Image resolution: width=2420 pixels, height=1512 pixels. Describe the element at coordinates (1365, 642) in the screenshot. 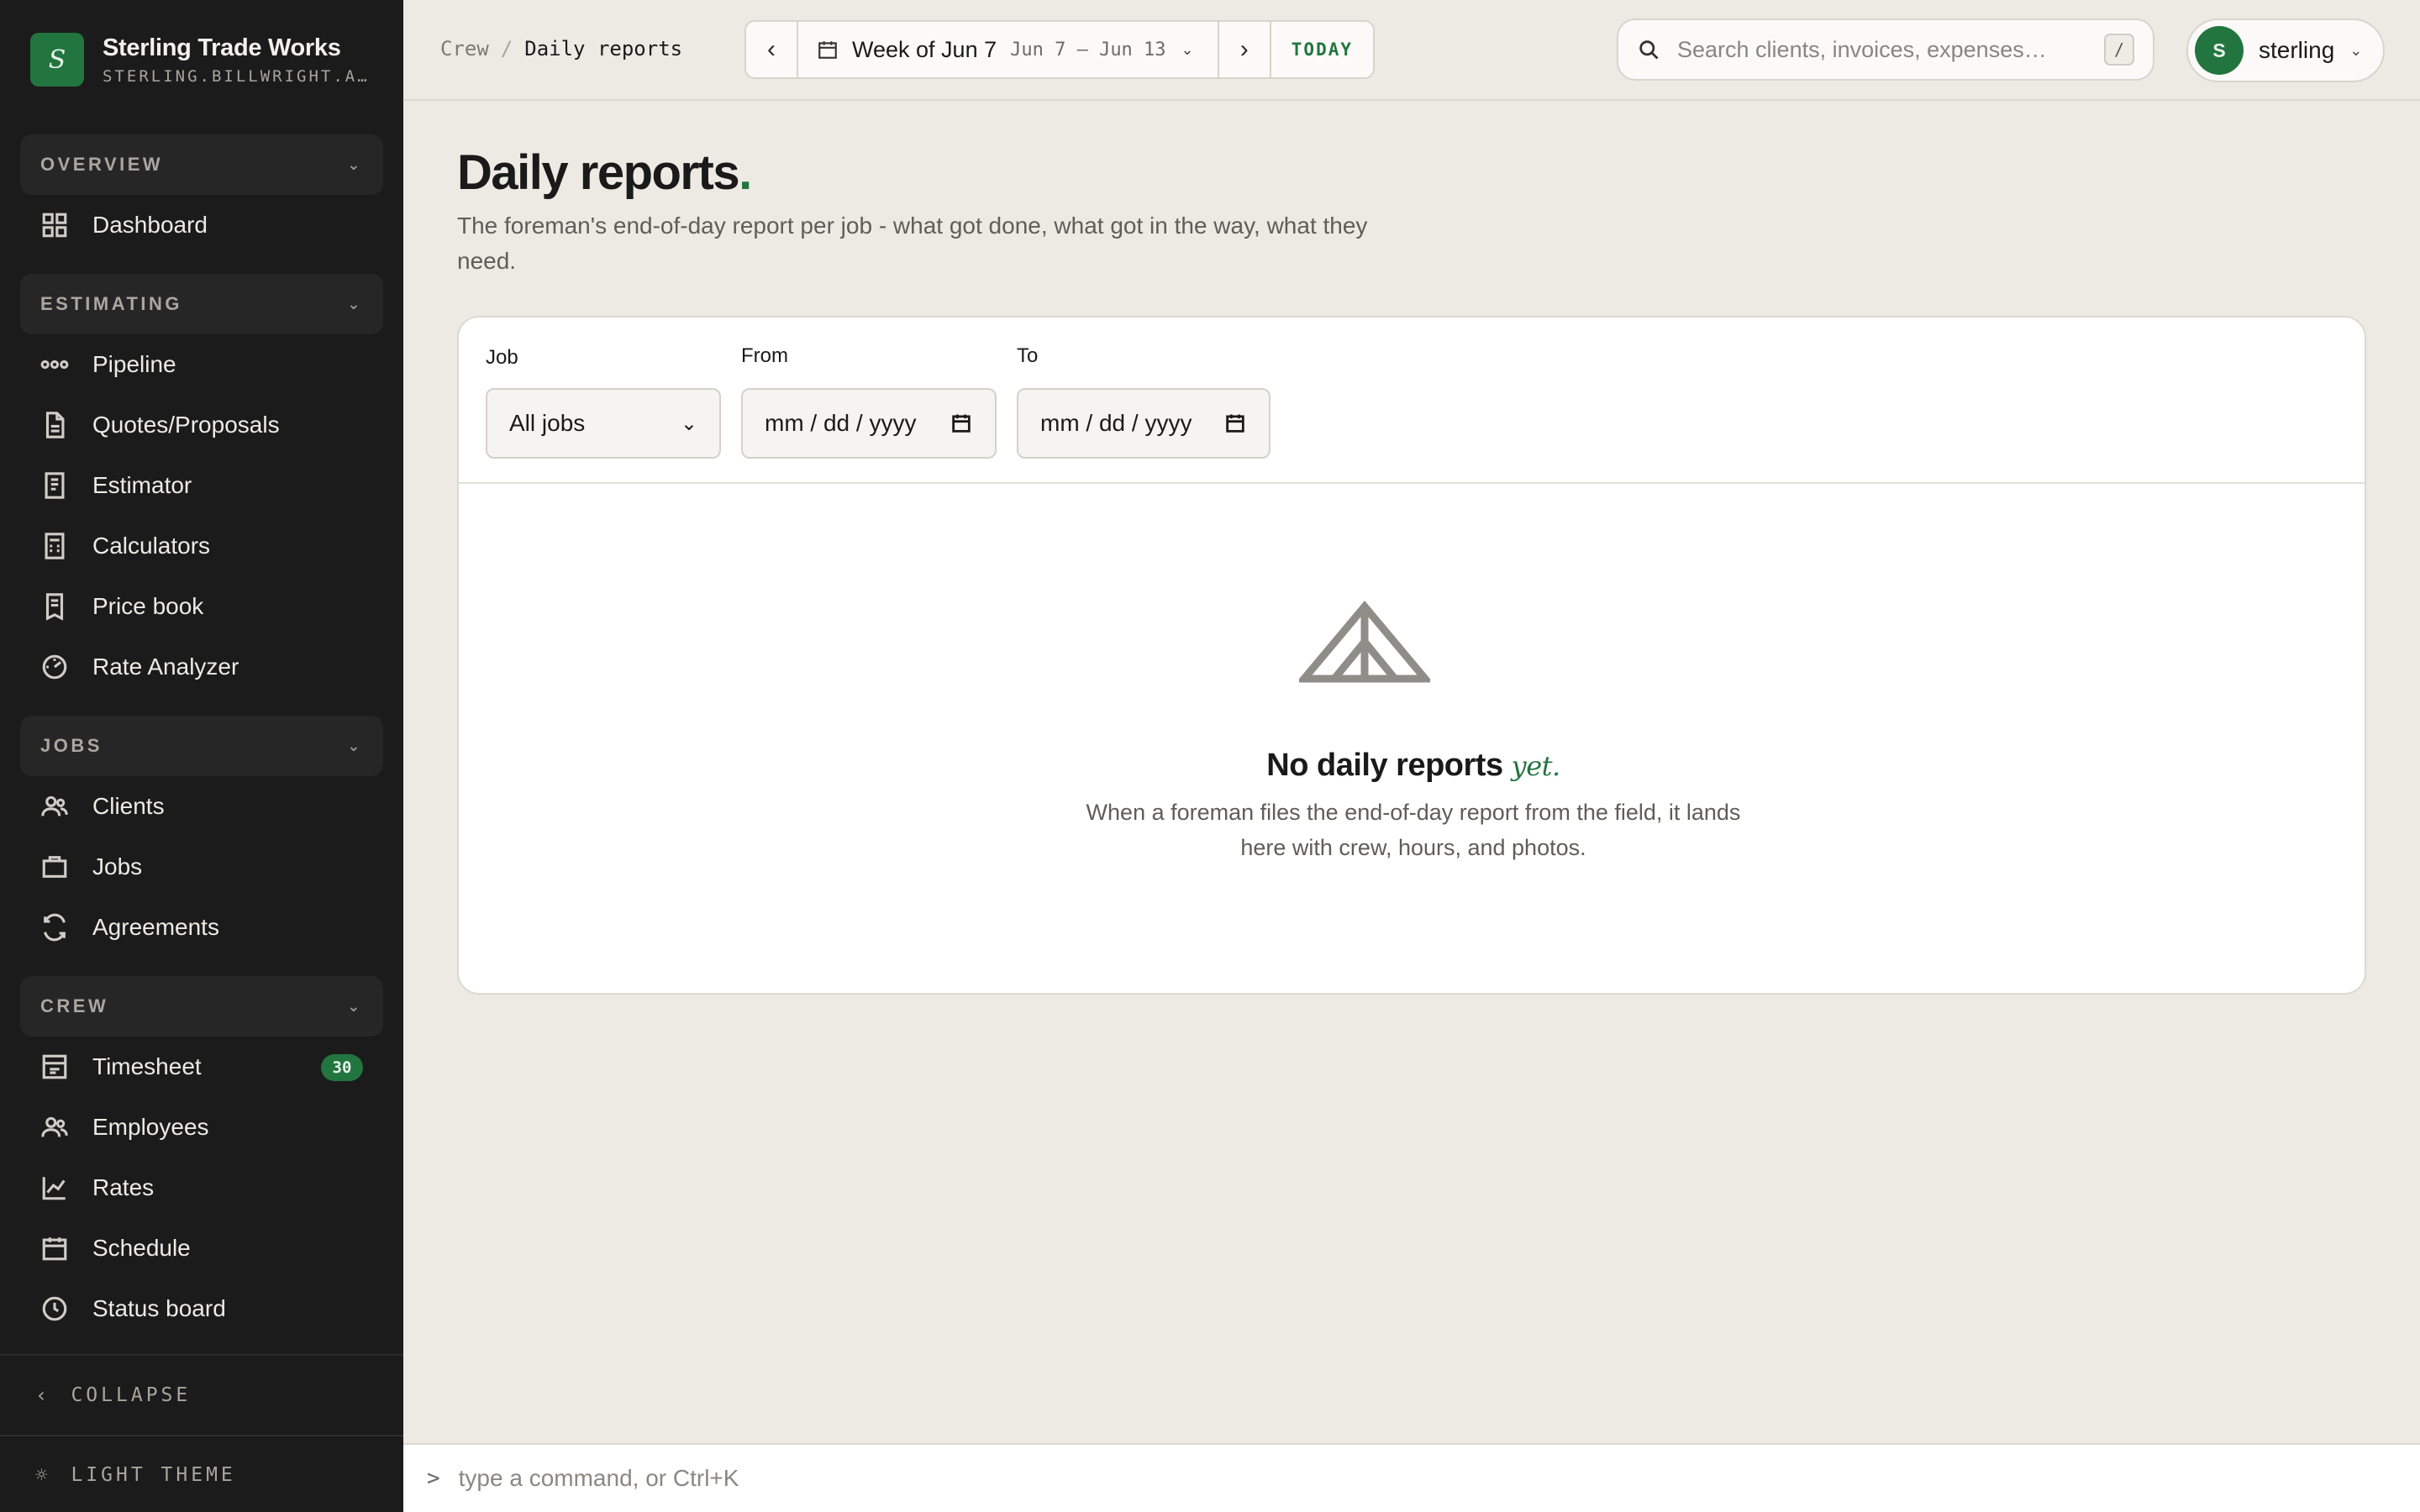

I see `roof-truss-icon` at that location.